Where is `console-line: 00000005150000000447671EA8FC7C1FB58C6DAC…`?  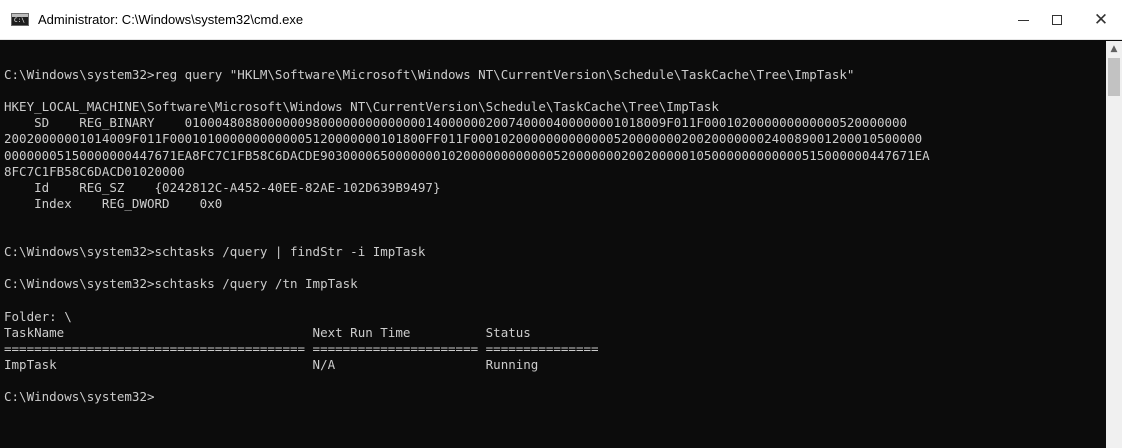
console-line: 00000005150000000447671EA8FC7C1FB58C6DAC… is located at coordinates (467, 155).